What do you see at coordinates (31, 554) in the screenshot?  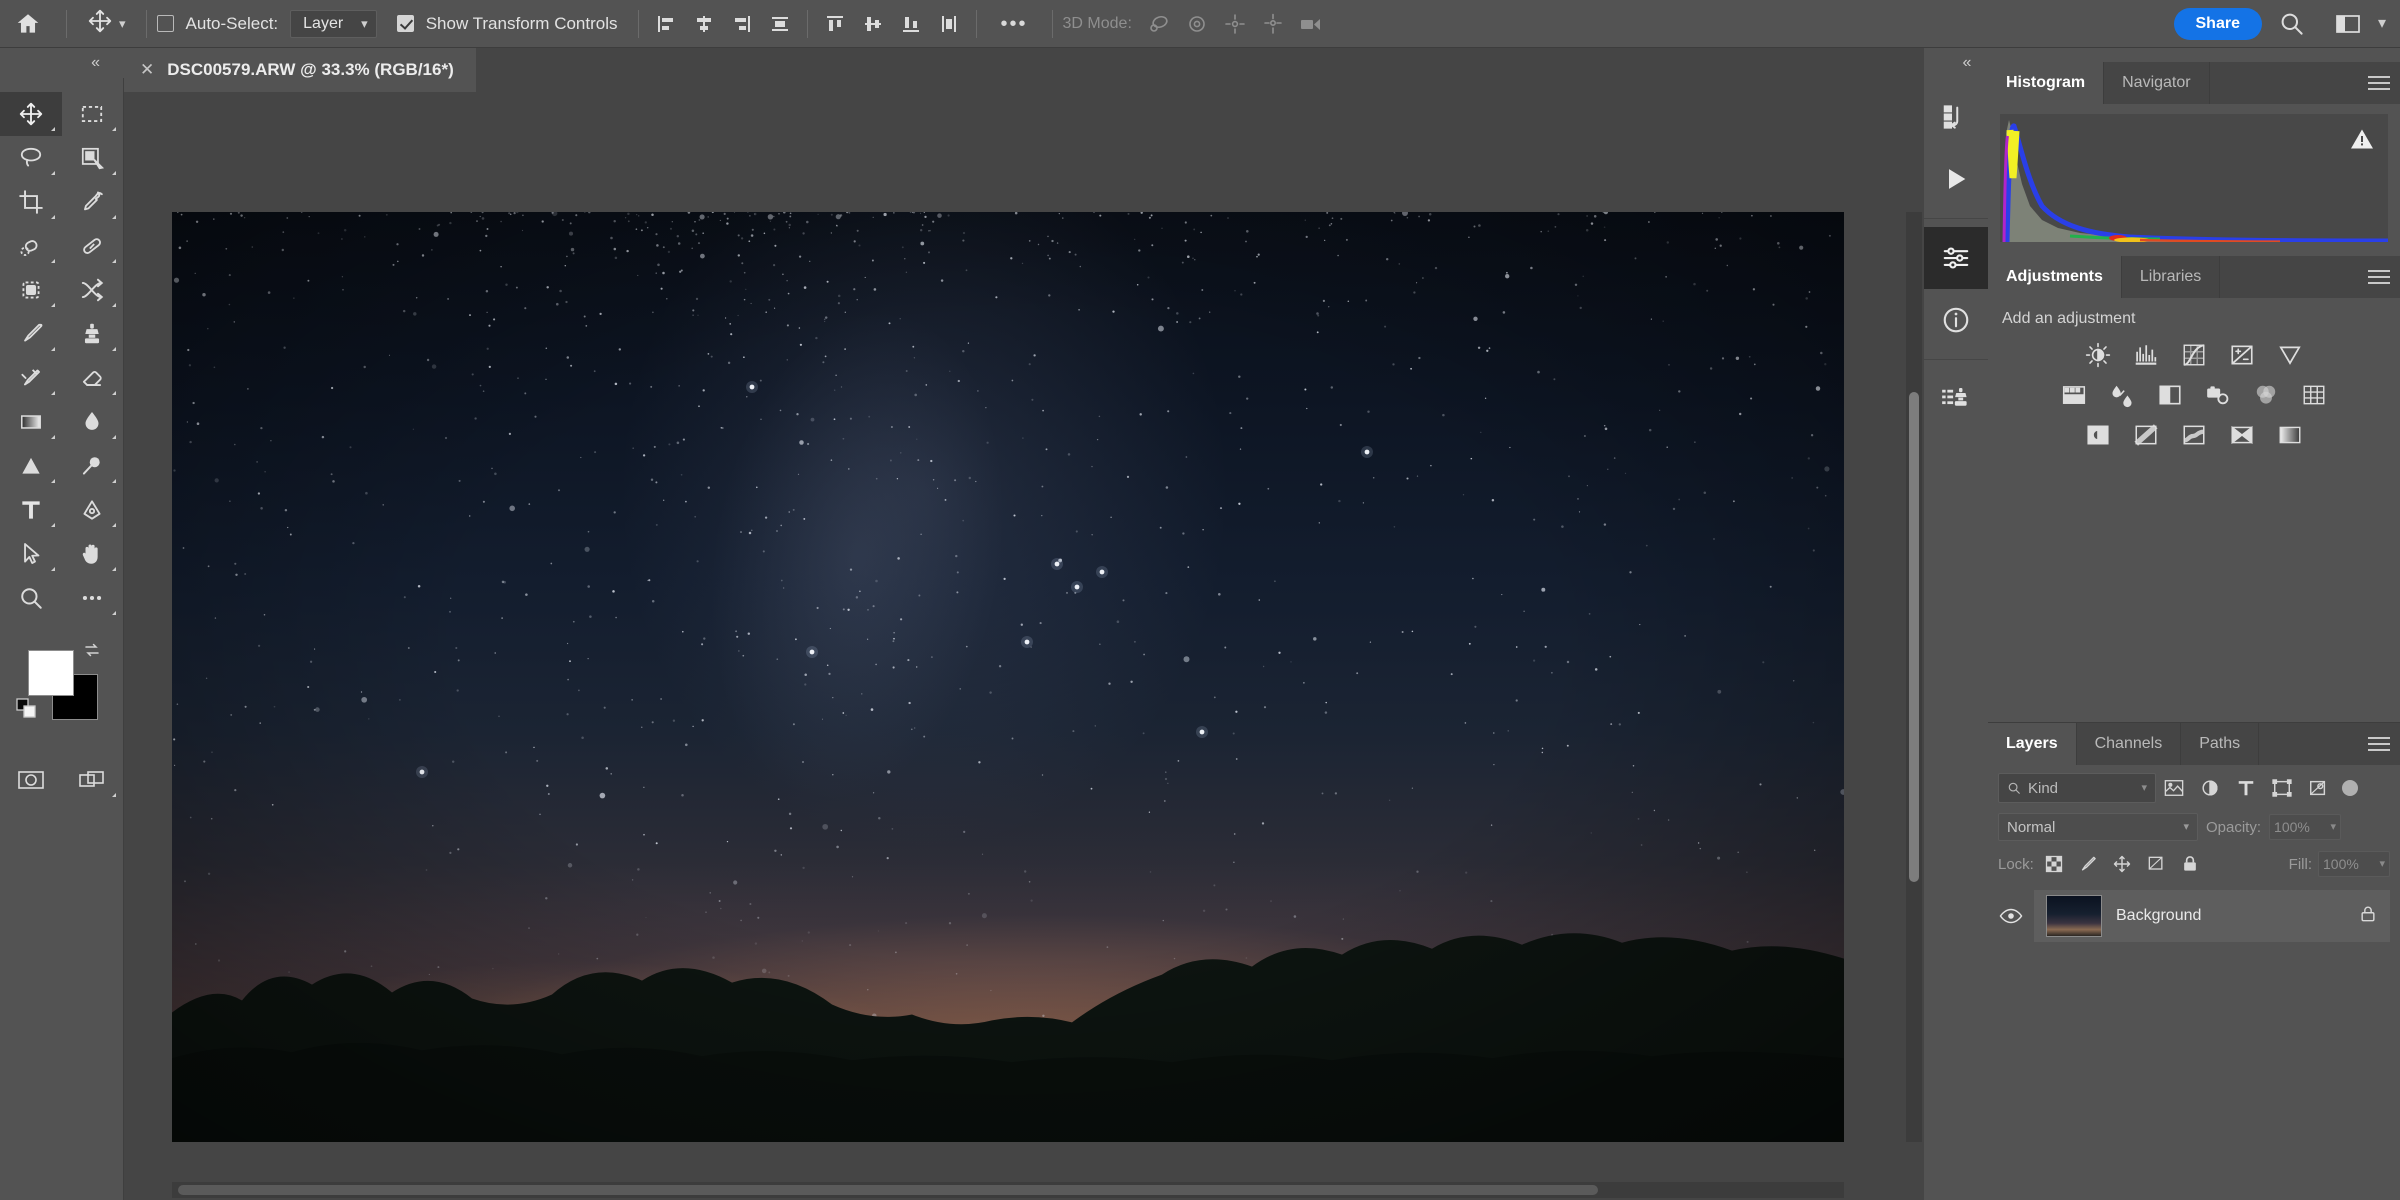 I see `path-selection-tool` at bounding box center [31, 554].